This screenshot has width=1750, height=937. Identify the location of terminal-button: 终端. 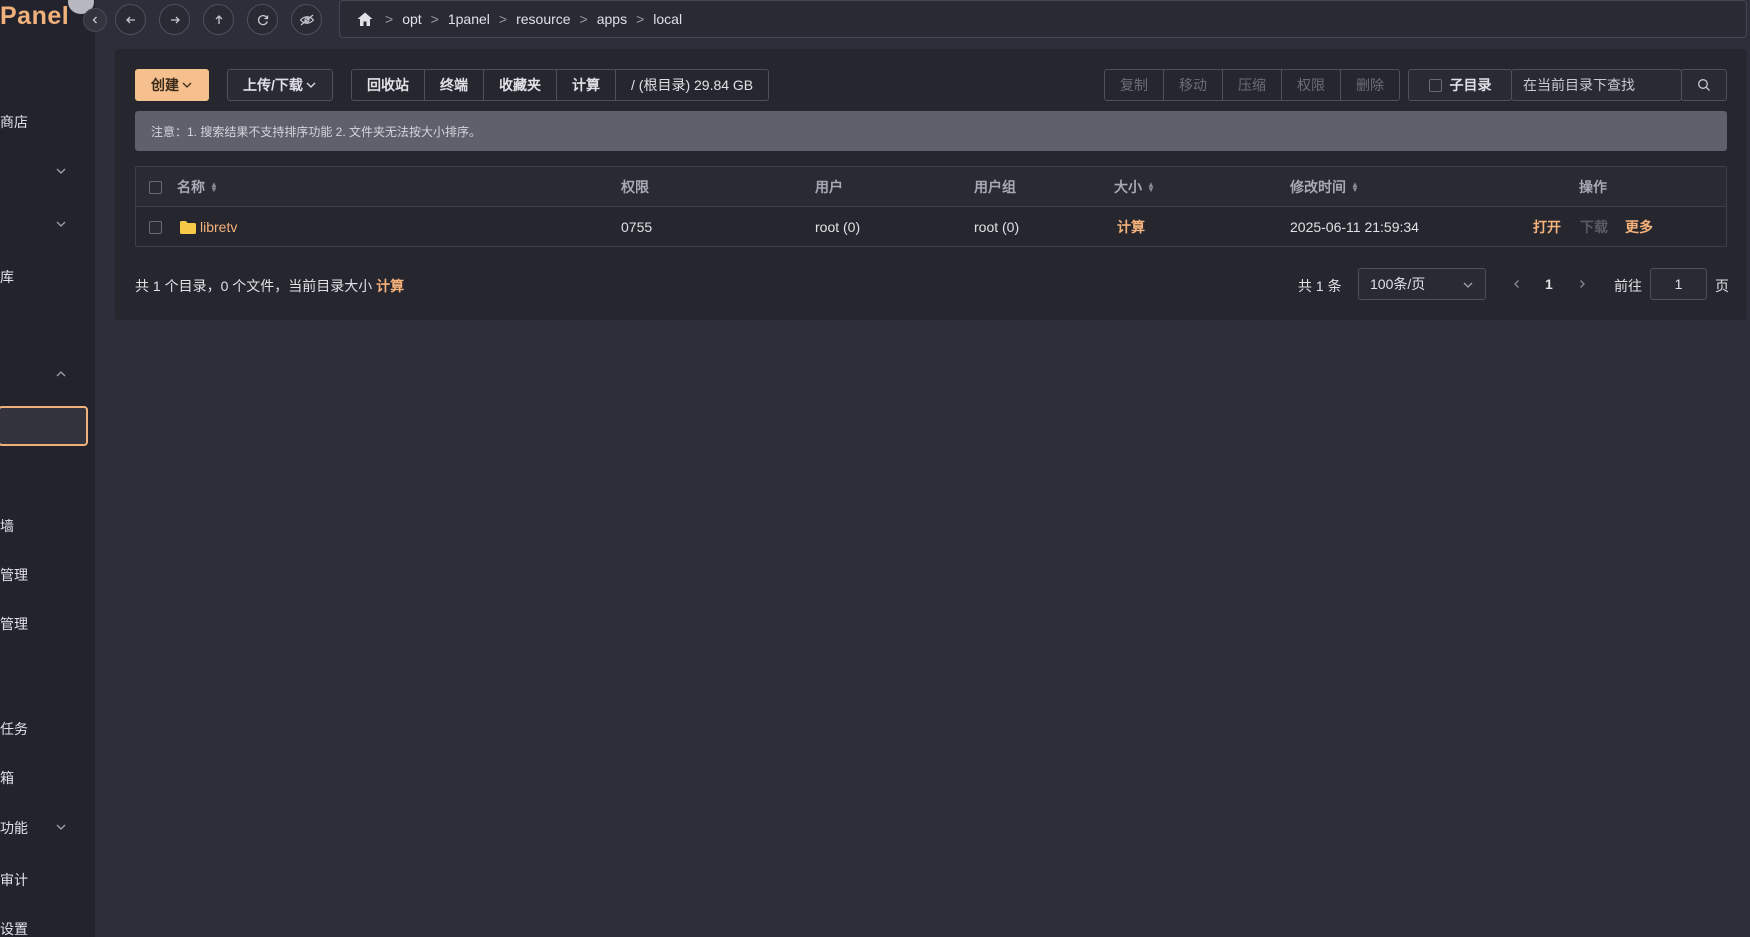
(454, 85).